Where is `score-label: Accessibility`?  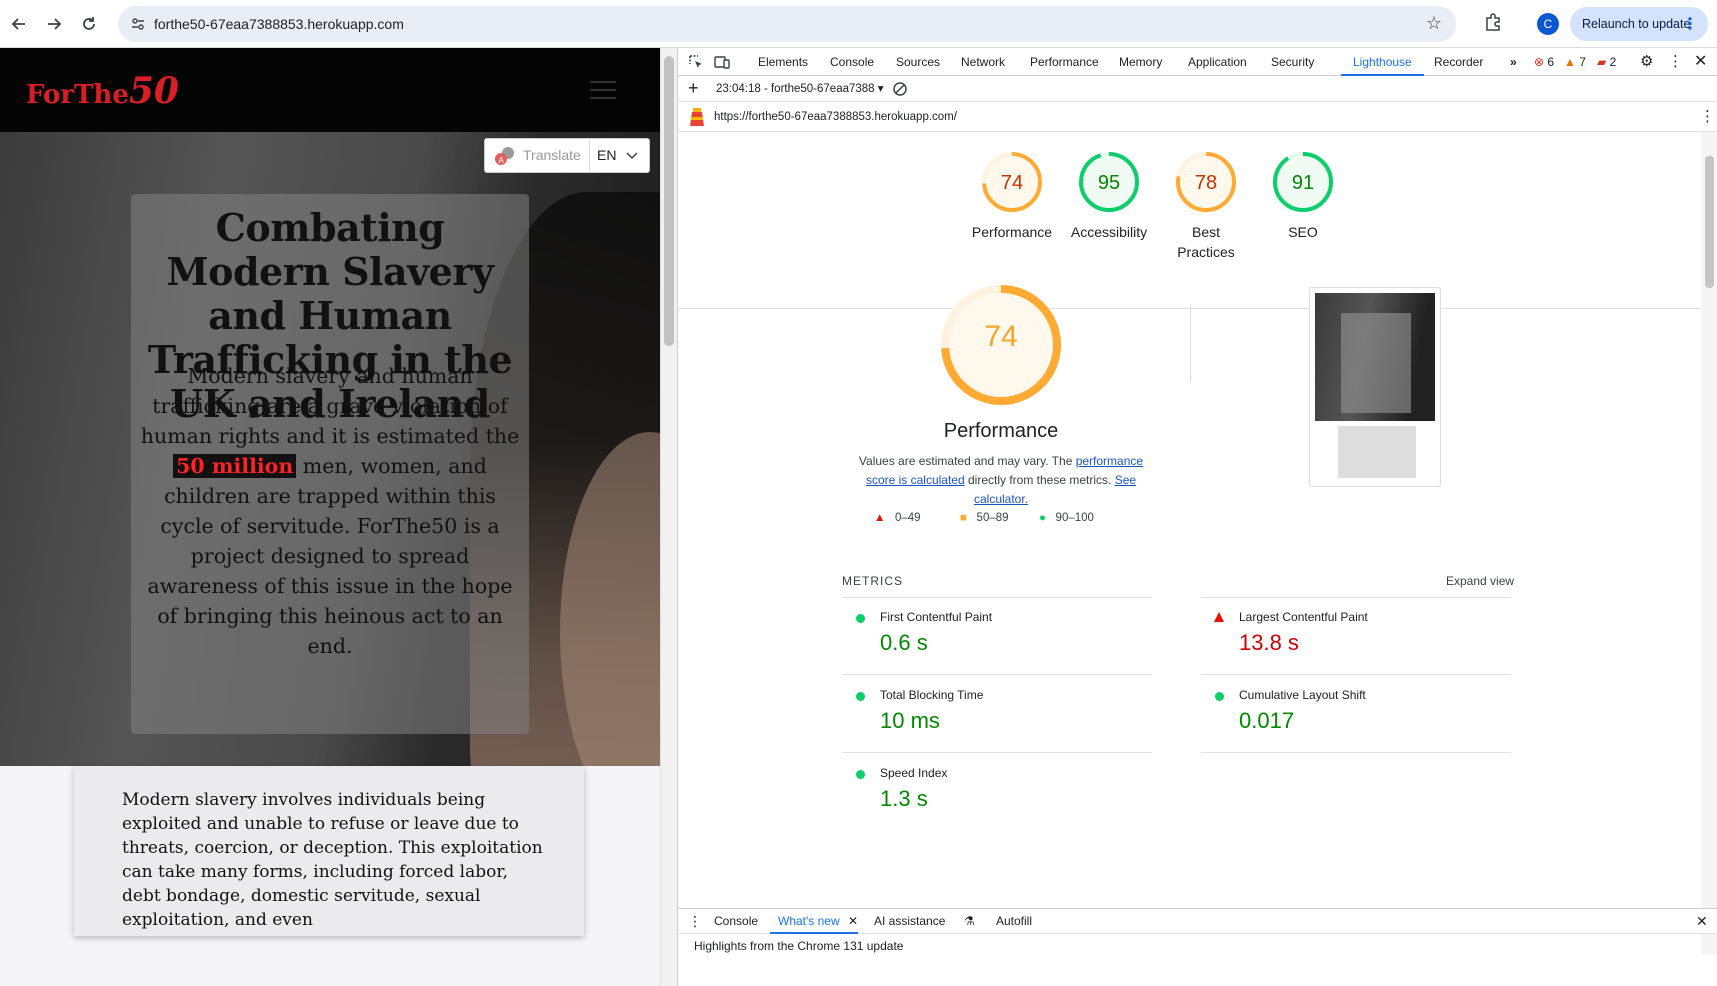 score-label: Accessibility is located at coordinates (1109, 232).